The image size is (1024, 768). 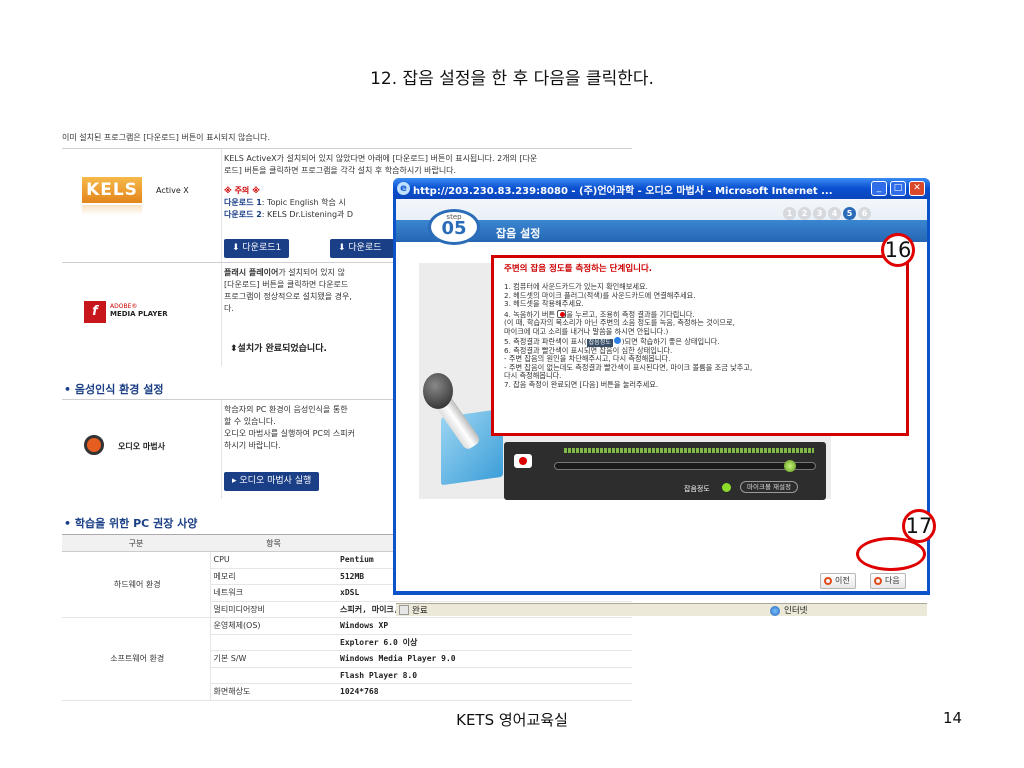 I want to click on next-highlight-oval, so click(x=891, y=554).